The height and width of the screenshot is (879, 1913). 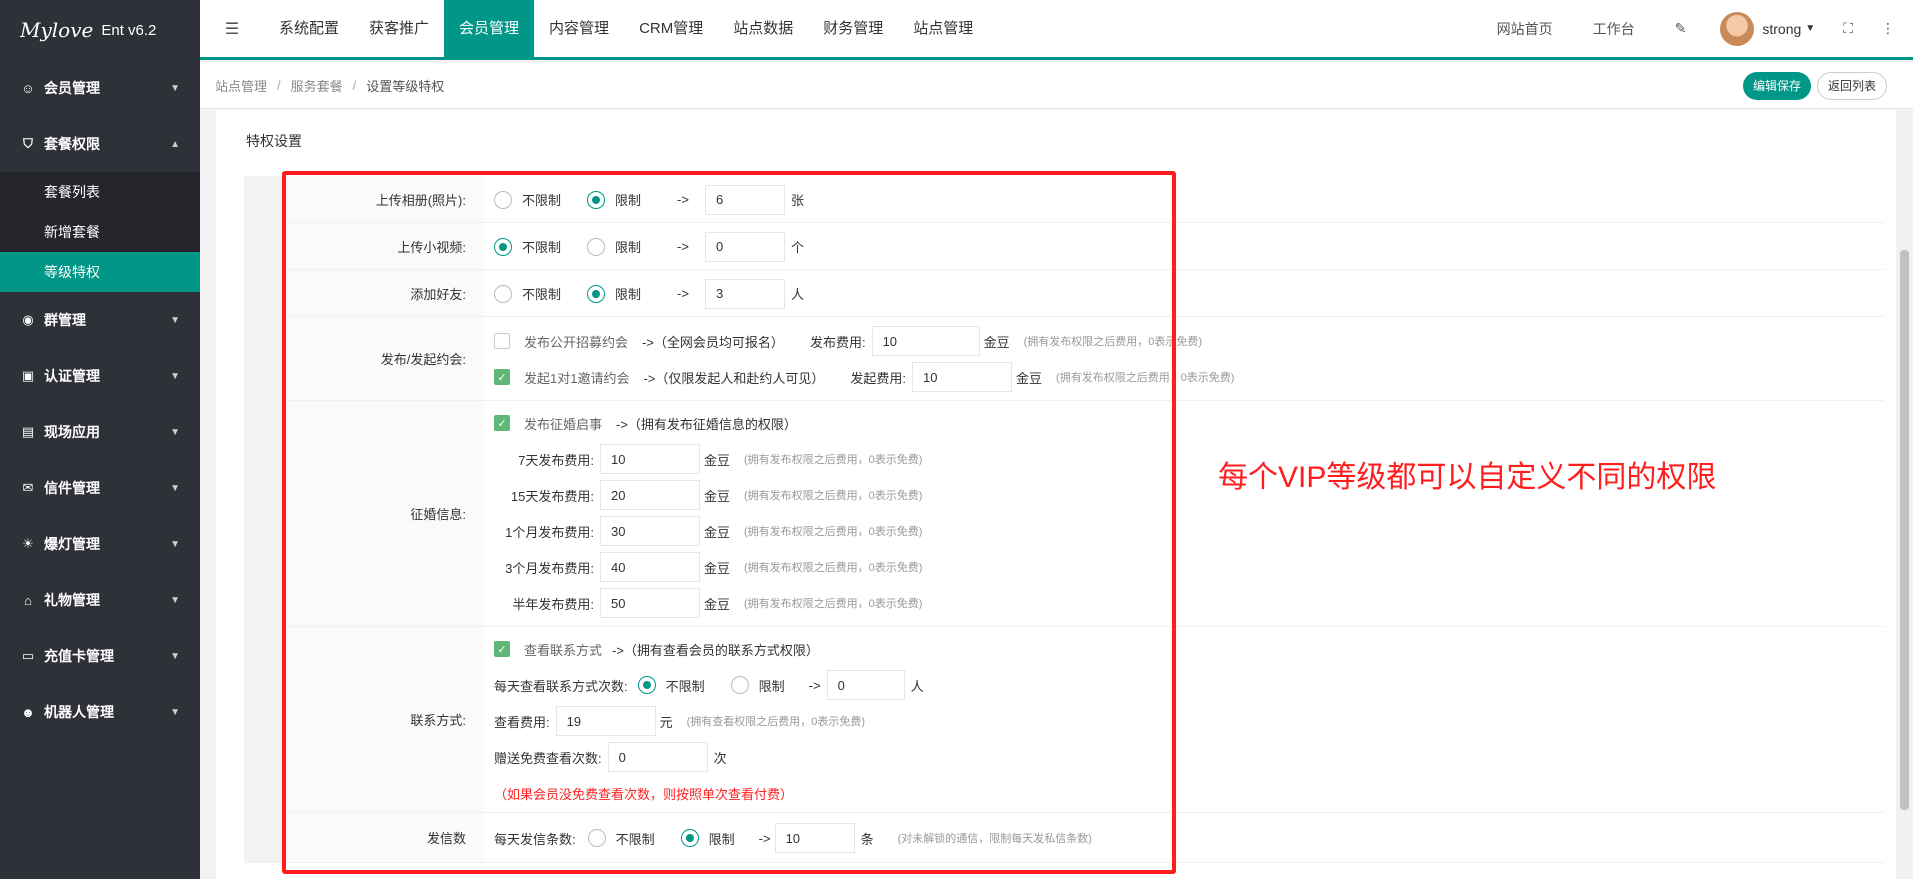 What do you see at coordinates (1776, 85) in the screenshot?
I see `save-button: 编辑保存` at bounding box center [1776, 85].